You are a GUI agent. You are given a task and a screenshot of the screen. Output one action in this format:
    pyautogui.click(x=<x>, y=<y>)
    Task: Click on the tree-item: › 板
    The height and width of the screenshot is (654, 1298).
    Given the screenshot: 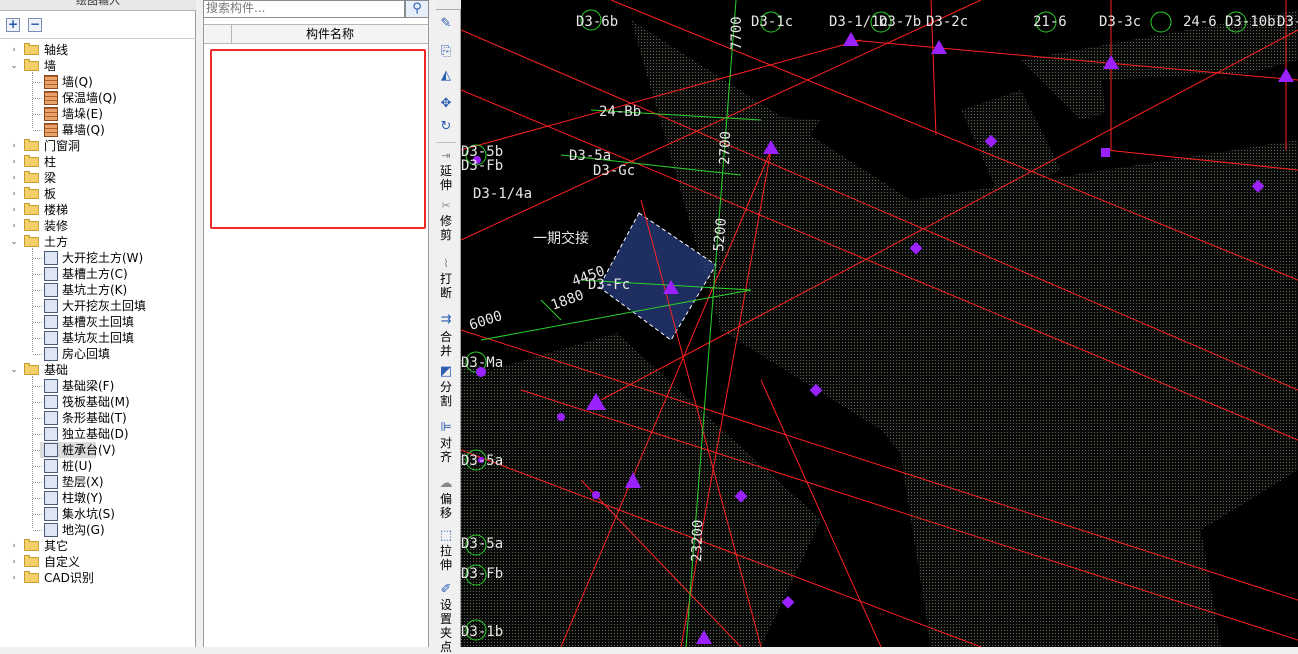 What is the action you would take?
    pyautogui.click(x=99, y=194)
    